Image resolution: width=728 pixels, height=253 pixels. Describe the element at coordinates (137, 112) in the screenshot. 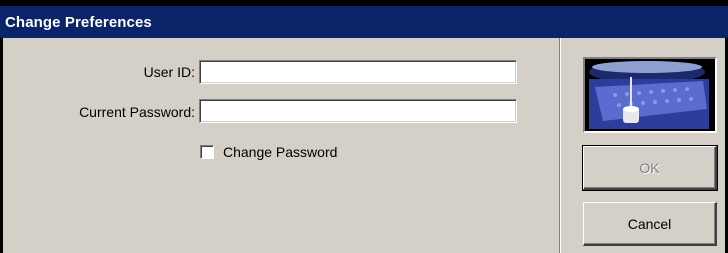

I see `current-password-label: Current Password:` at that location.